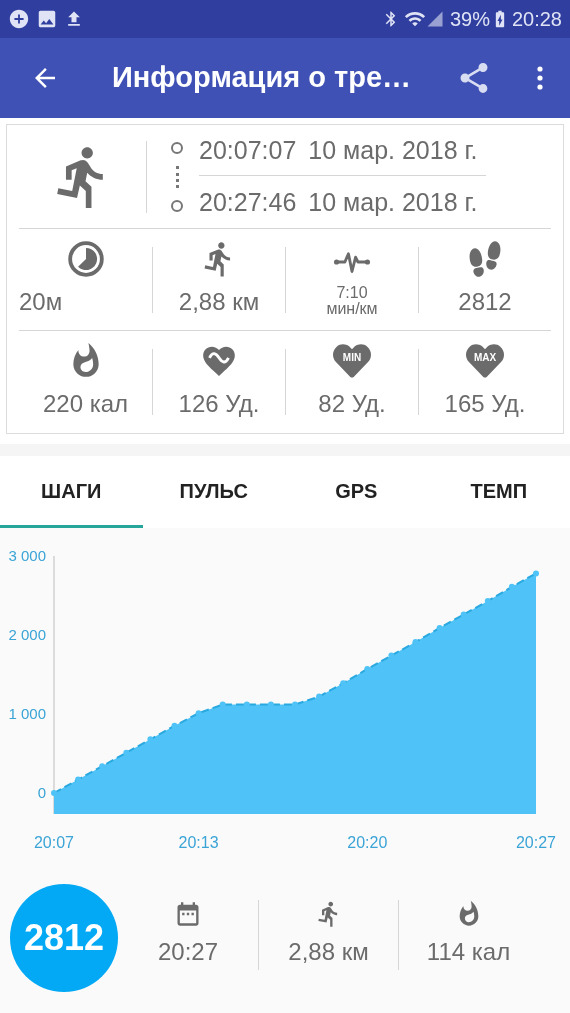 The width and height of the screenshot is (570, 1013). What do you see at coordinates (27, 634) in the screenshot?
I see `y-tick-label: 2 000` at bounding box center [27, 634].